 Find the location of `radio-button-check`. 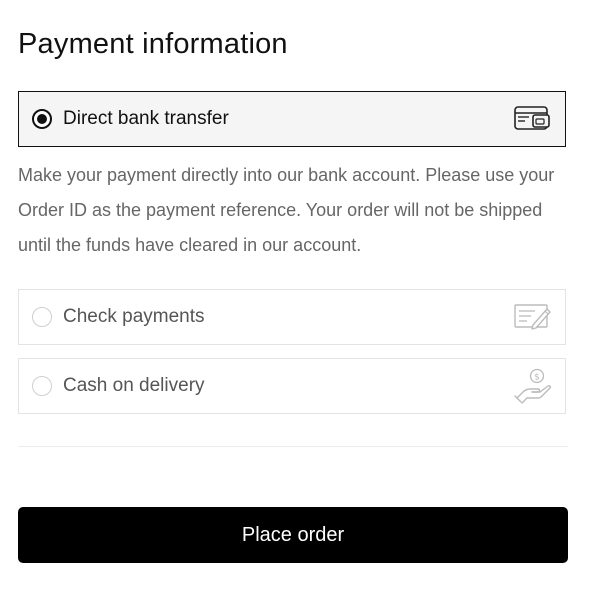

radio-button-check is located at coordinates (42, 317).